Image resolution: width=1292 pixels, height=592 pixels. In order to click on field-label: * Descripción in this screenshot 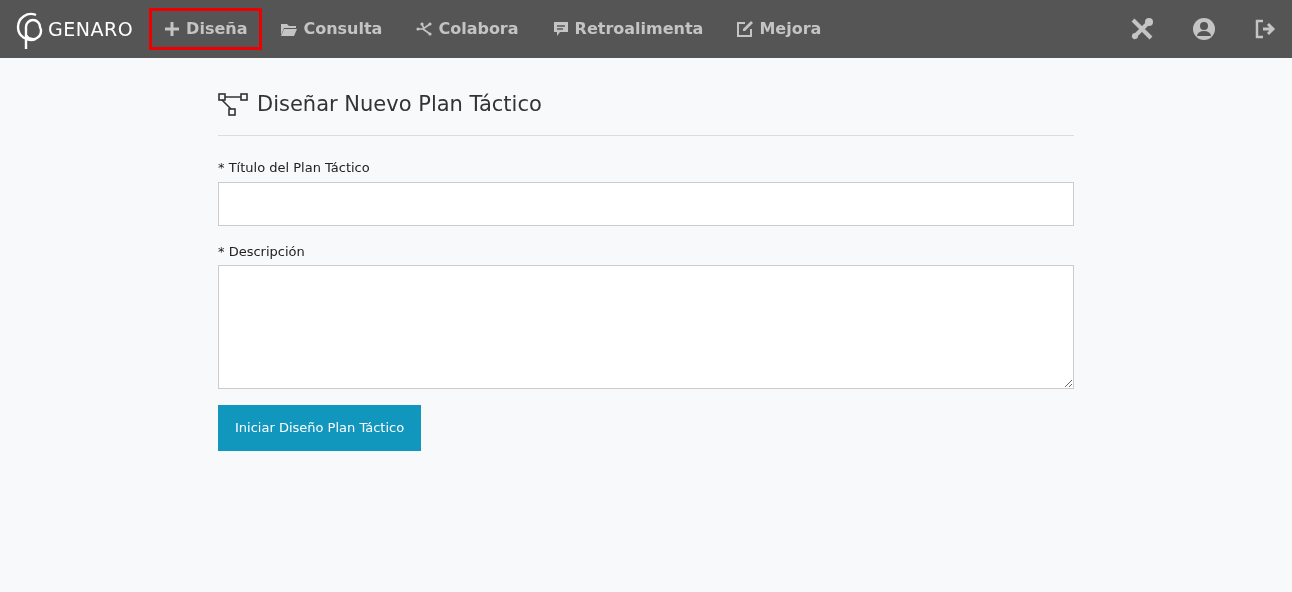, I will do `click(262, 251)`.